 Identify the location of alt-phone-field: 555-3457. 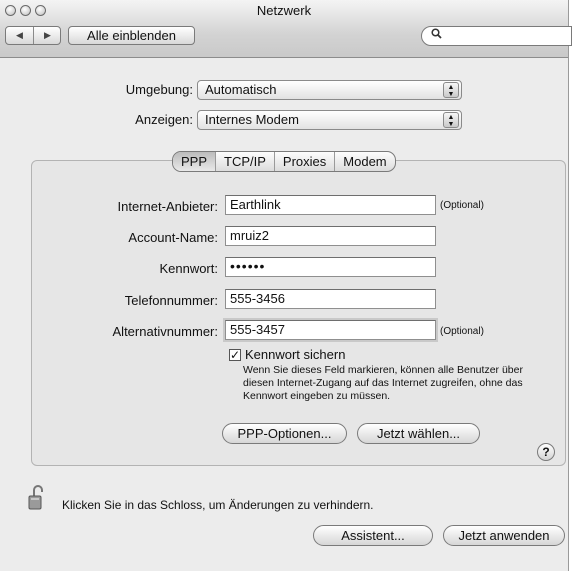
(330, 330).